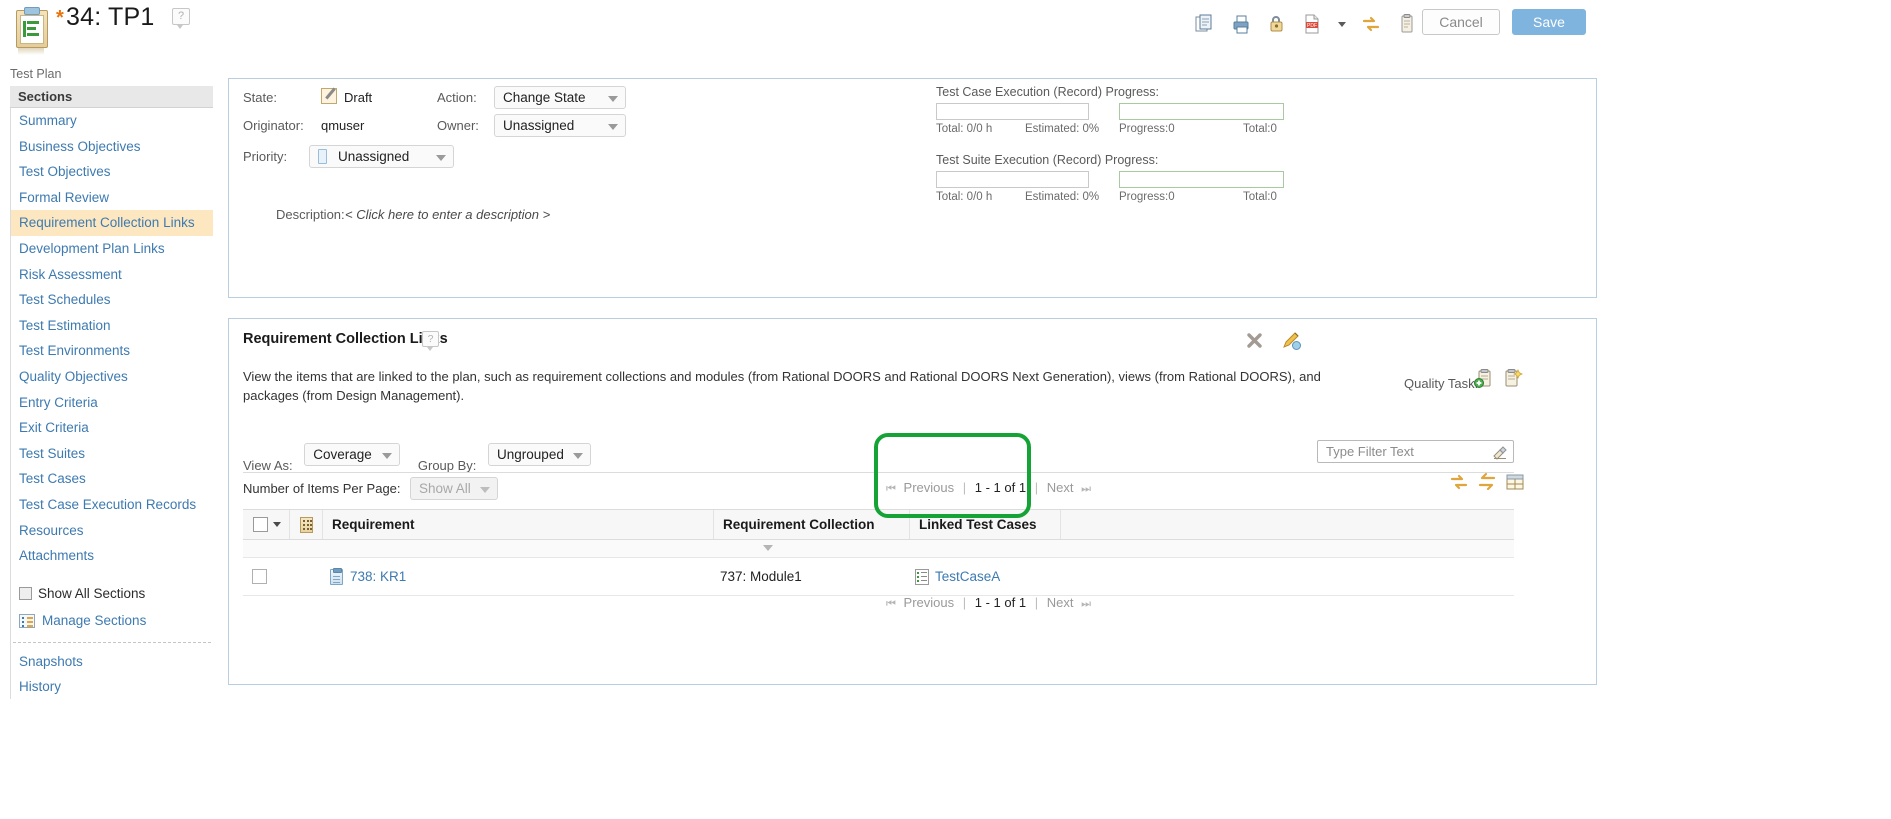 The width and height of the screenshot is (1891, 819). I want to click on priority-label: Priority:, so click(265, 156).